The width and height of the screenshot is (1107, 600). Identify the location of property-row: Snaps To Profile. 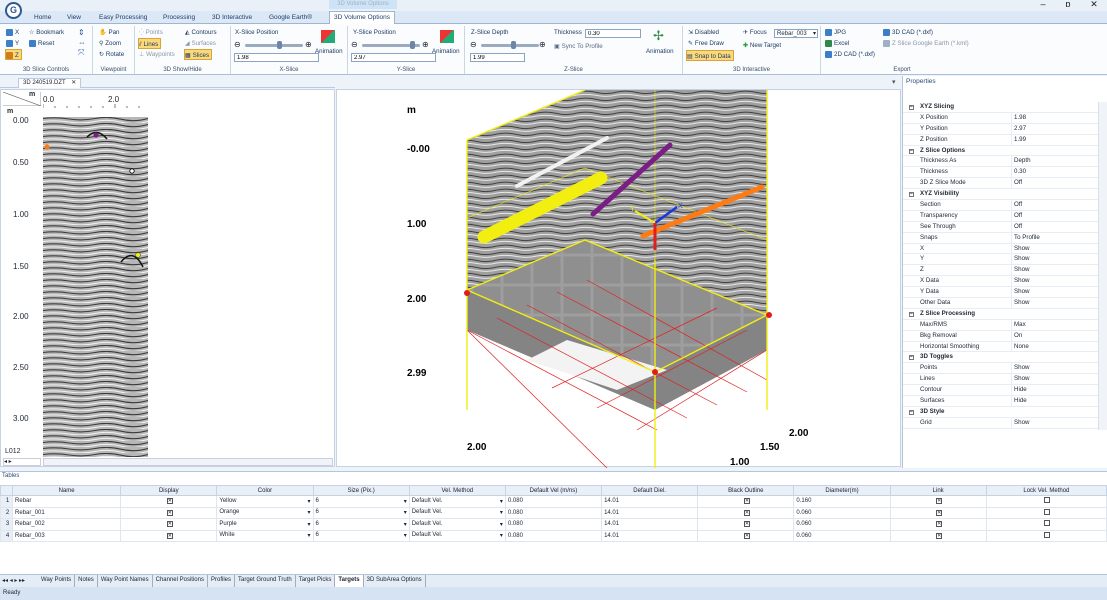
(1000, 238).